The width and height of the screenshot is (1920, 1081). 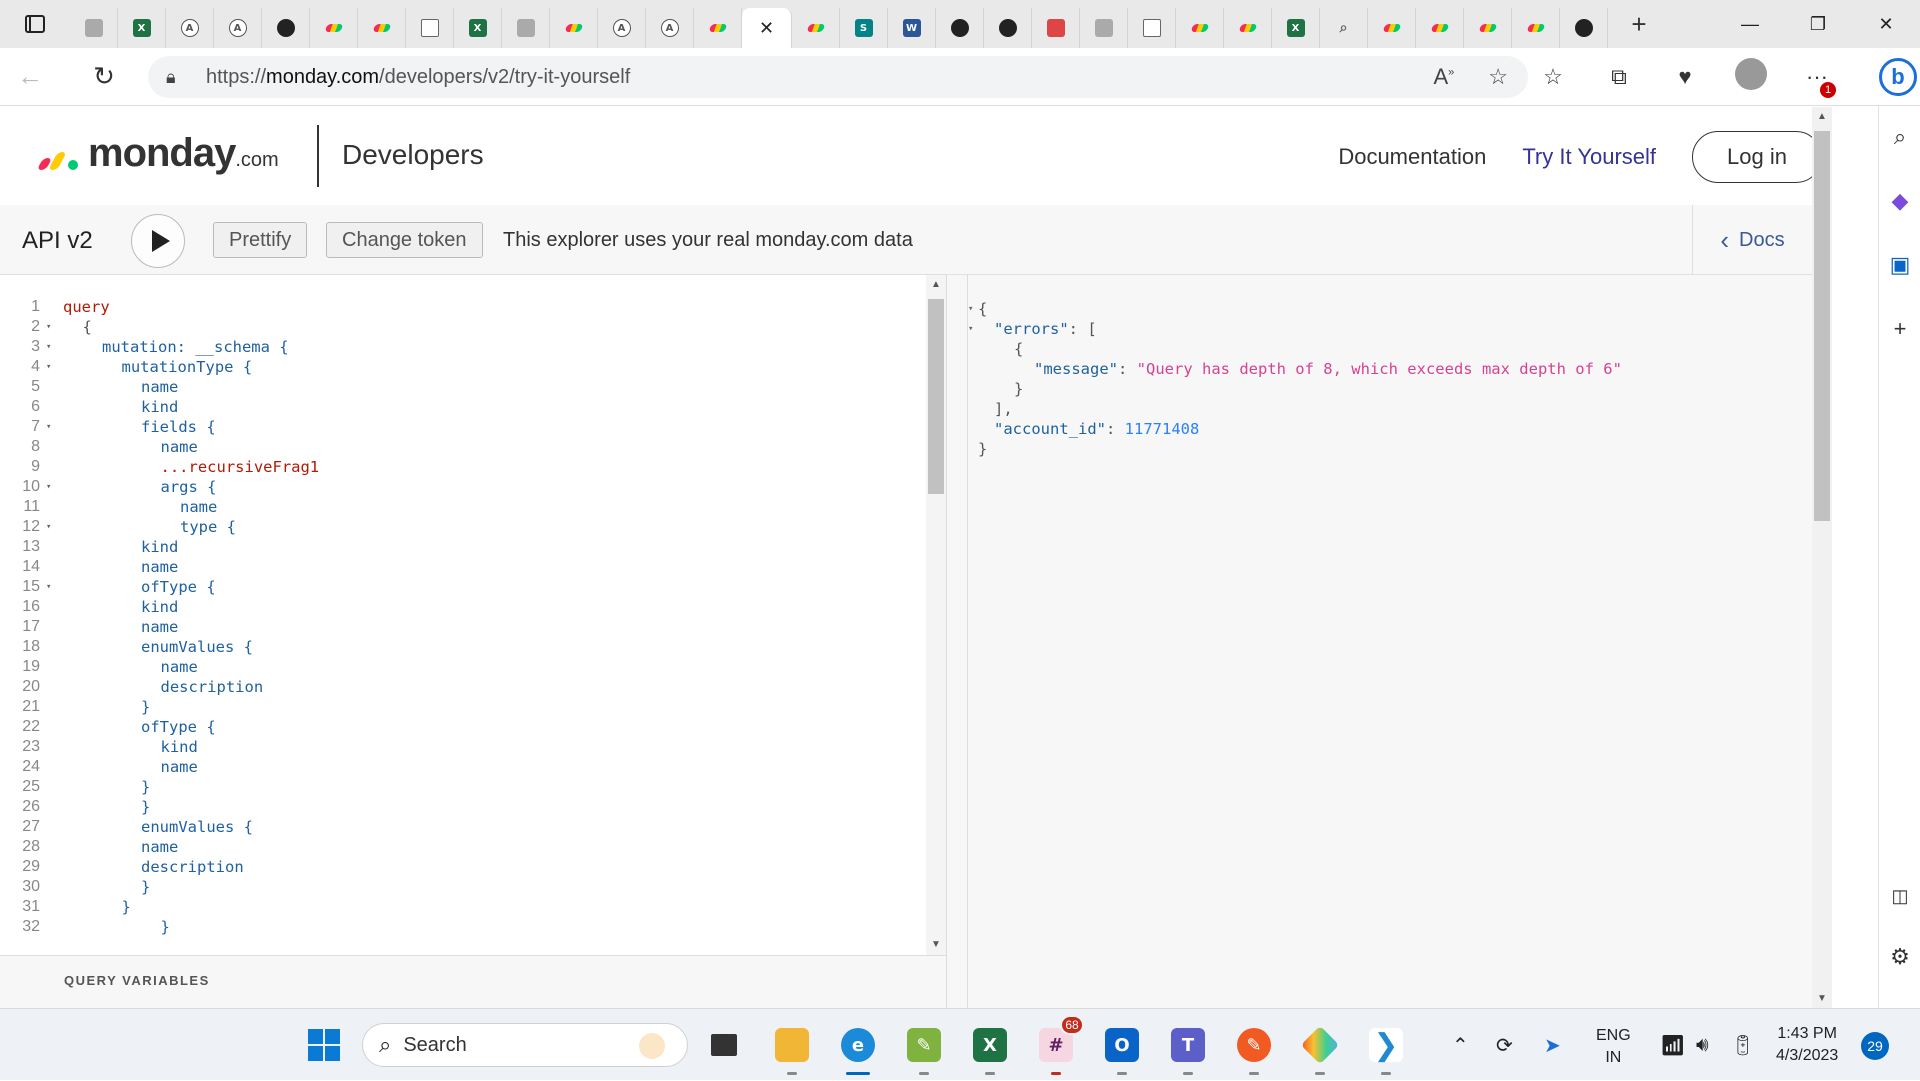 I want to click on read-aloud-icon: A», so click(x=1443, y=77).